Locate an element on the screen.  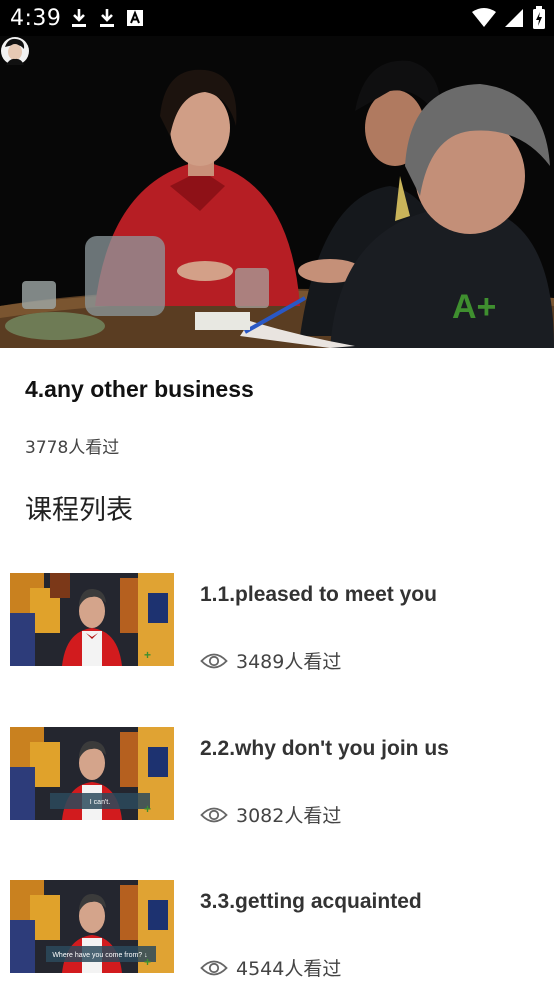
lesson-list-heading: 课程列表 is located at coordinates (79, 510).